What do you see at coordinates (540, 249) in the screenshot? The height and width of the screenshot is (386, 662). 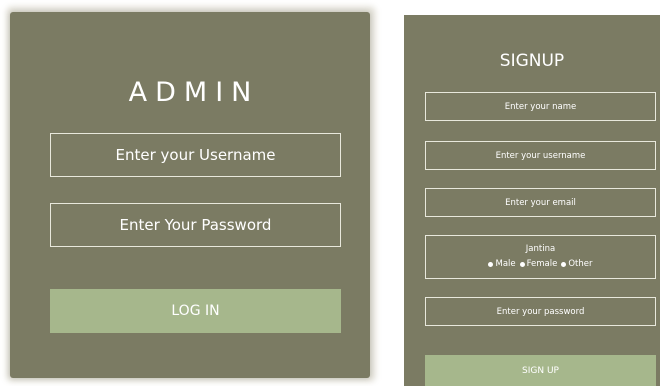 I see `gender-label: Jantina` at bounding box center [540, 249].